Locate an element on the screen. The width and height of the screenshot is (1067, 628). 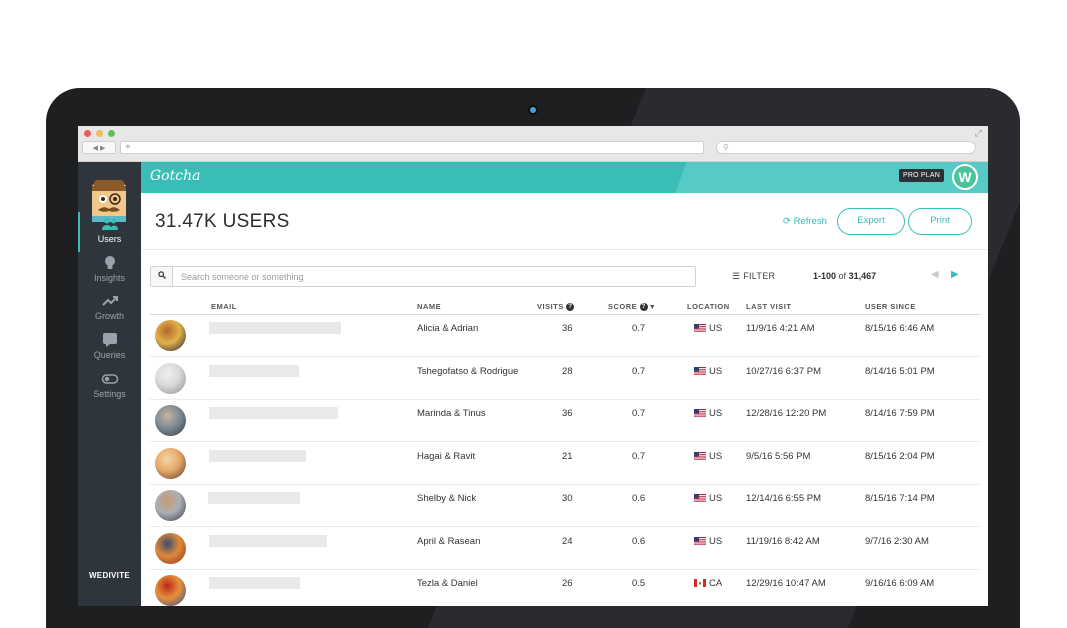
chat-bubble-icon is located at coordinates (109, 340).